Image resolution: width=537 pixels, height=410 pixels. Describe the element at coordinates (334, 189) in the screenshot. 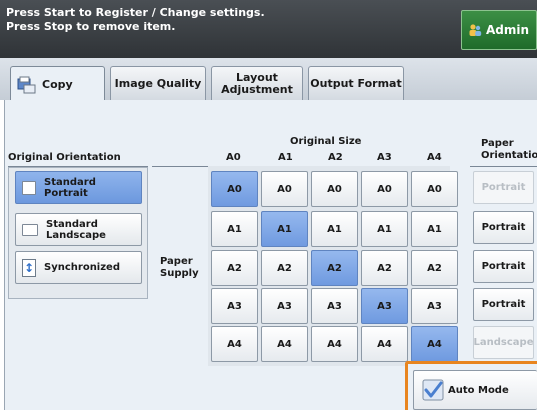

I see `size-cell-a2-a0: A0` at that location.